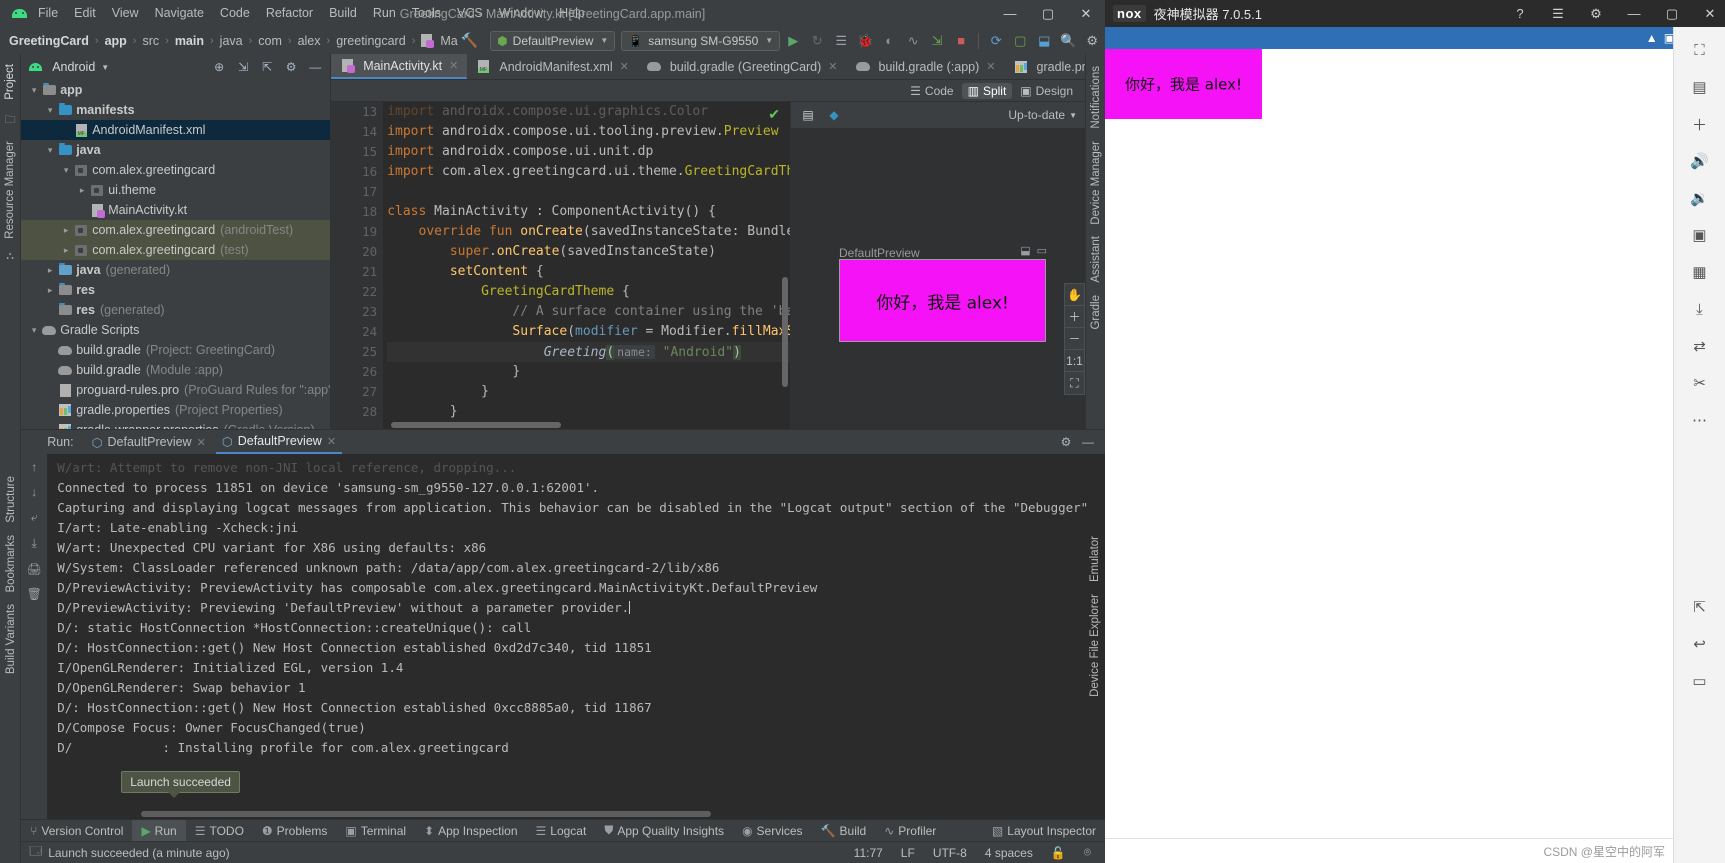 This screenshot has width=1725, height=863. Describe the element at coordinates (399, 66) in the screenshot. I see `editor-tab-mainactivity-kt: MainActivity.kt ✕` at that location.